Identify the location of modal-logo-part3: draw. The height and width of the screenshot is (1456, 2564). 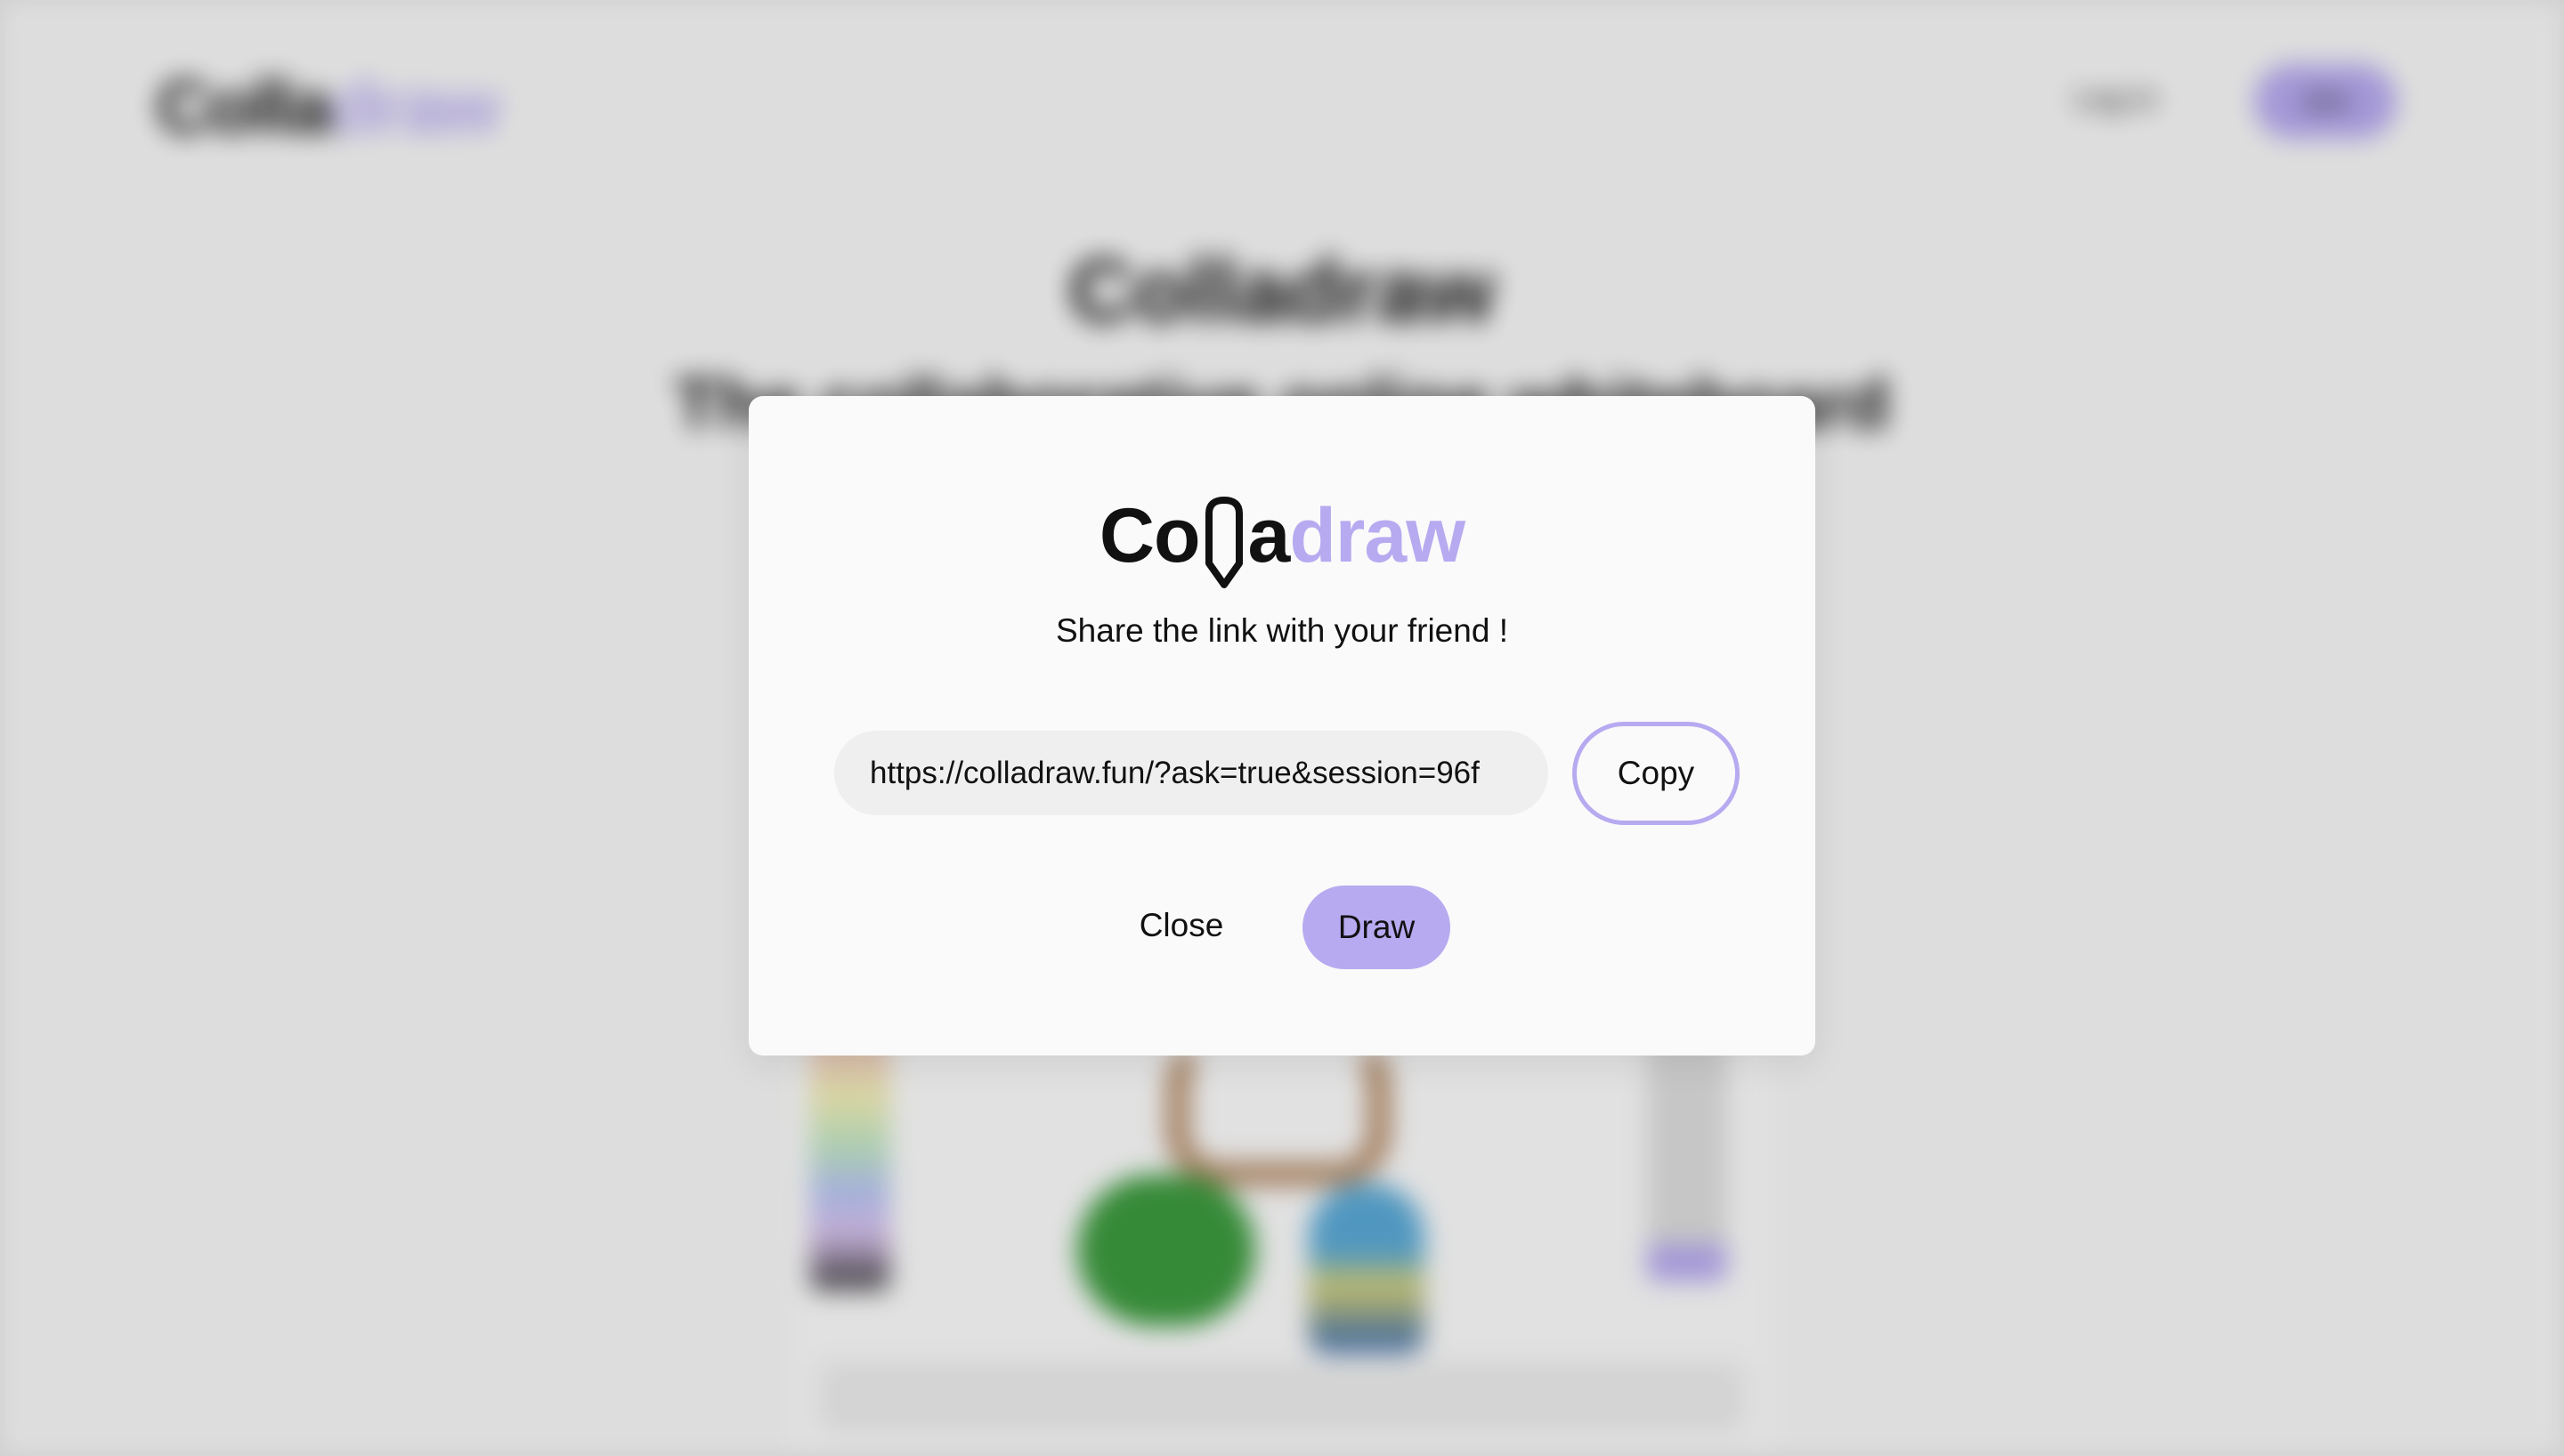
(1377, 535).